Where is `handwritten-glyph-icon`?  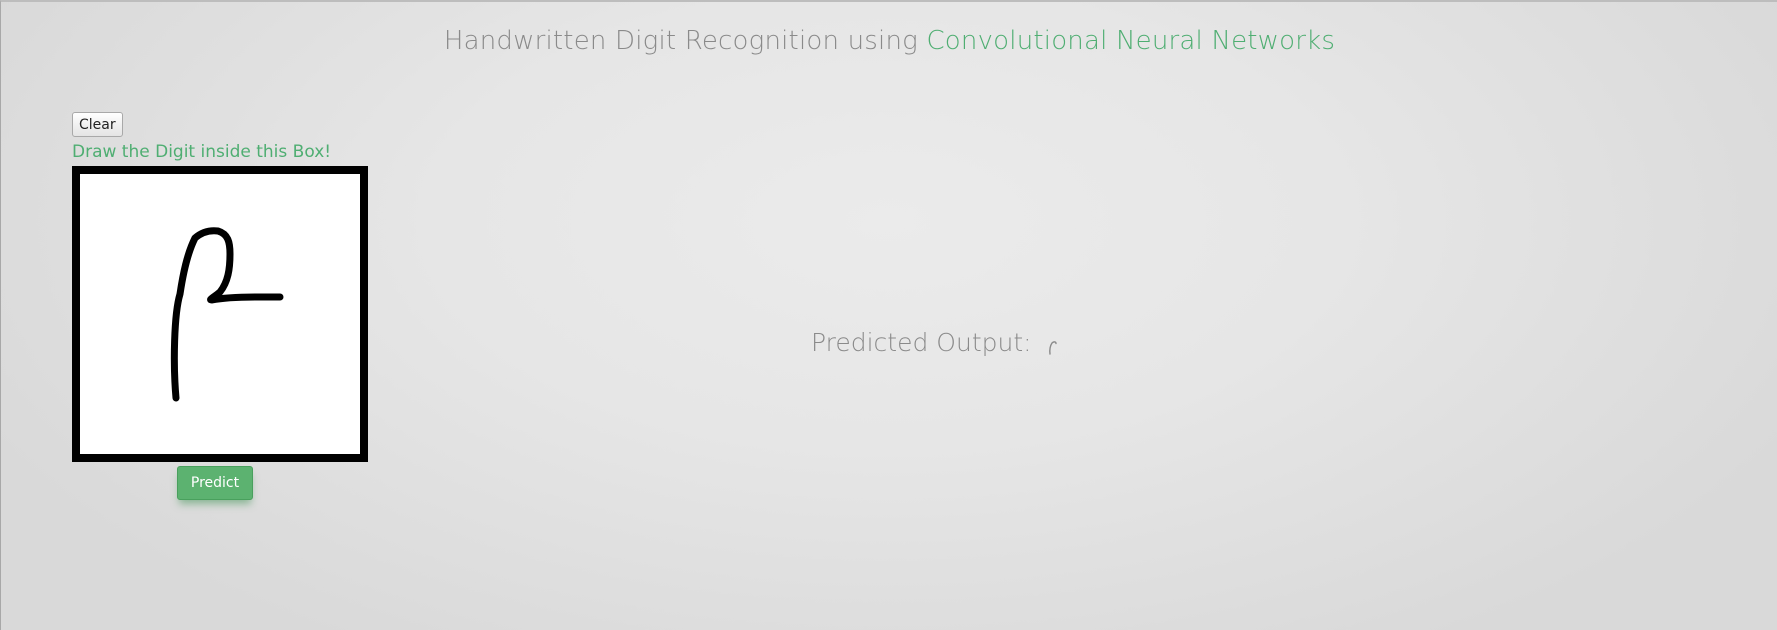 handwritten-glyph-icon is located at coordinates (1052, 346).